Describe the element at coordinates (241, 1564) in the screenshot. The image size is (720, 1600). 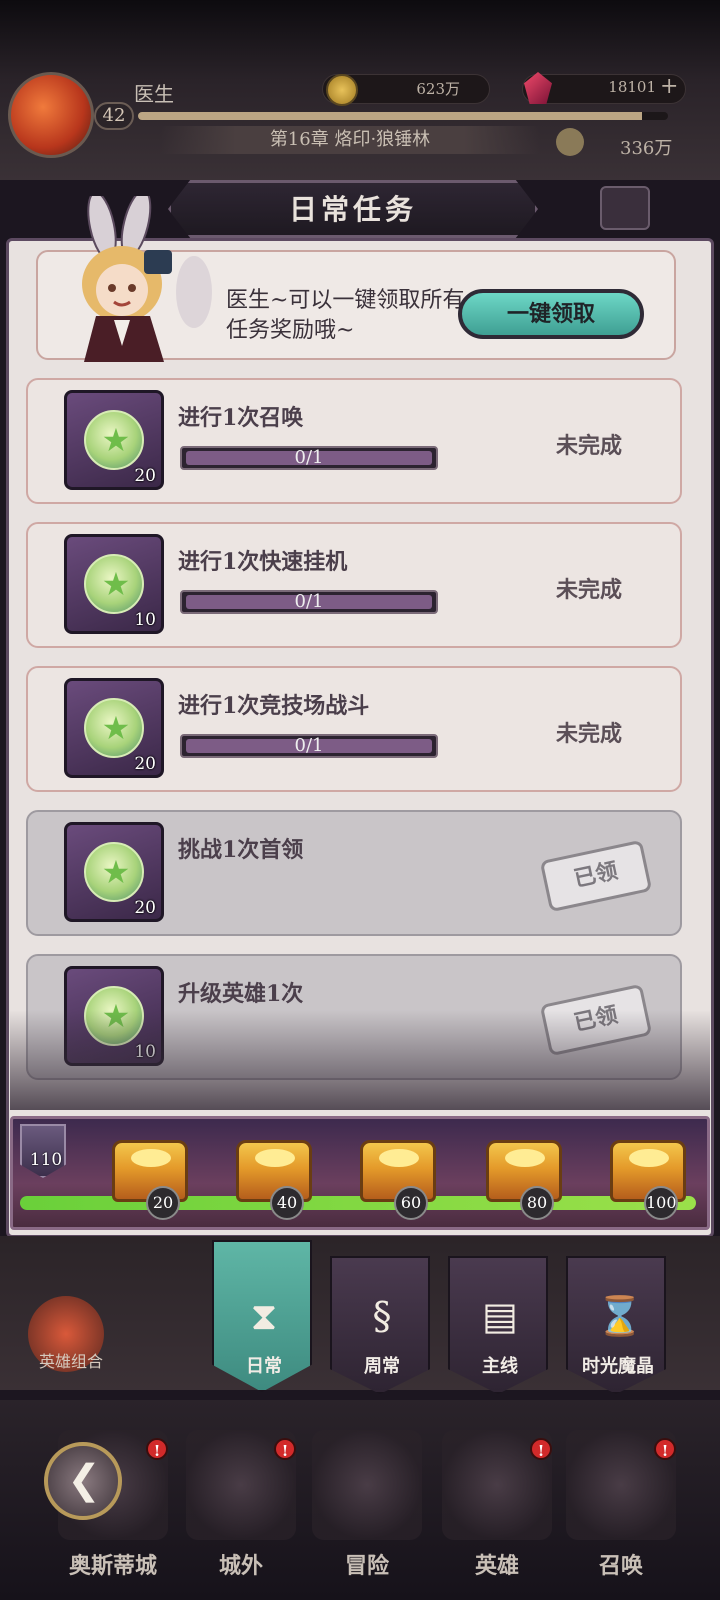
I see `nav-item: 城外` at that location.